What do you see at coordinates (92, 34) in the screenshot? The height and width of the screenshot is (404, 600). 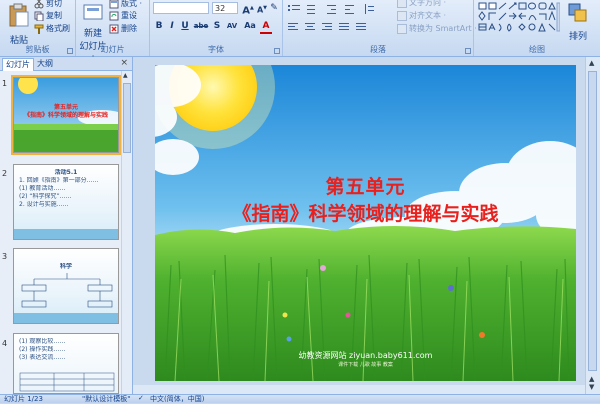 I see `new-slide-label: 新建` at bounding box center [92, 34].